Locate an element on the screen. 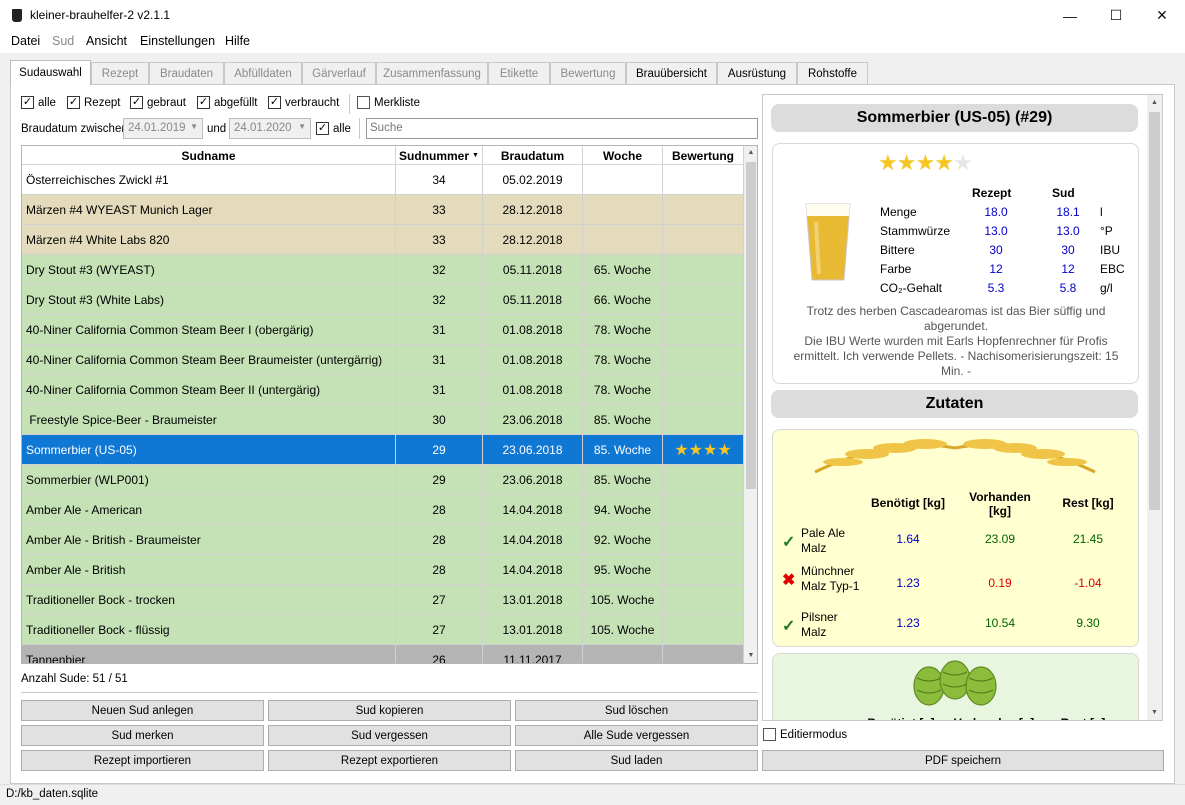  rezept-importieren-button: Rezept importieren is located at coordinates (142, 760).